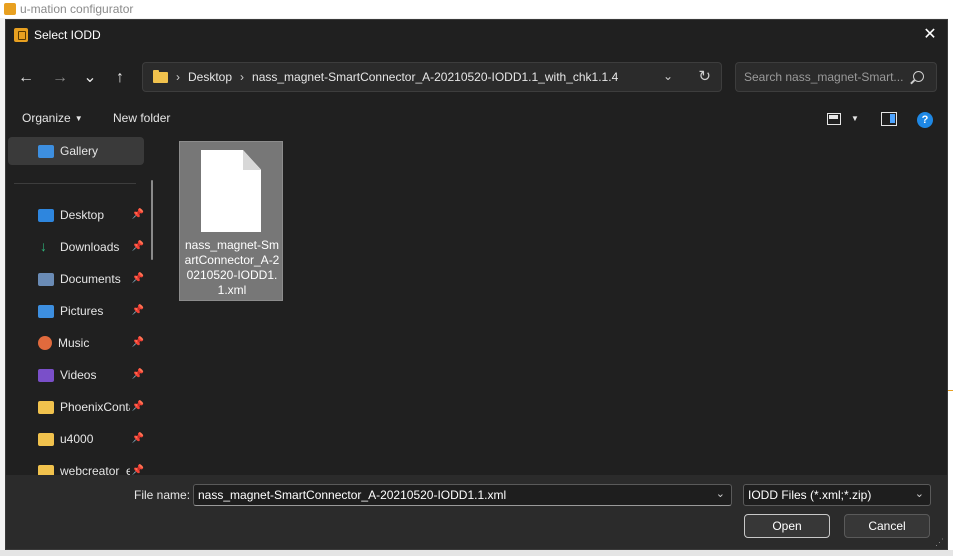 The height and width of the screenshot is (556, 953). I want to click on command-bar: Organize ▼ New folder ▼ ?, so click(476, 117).